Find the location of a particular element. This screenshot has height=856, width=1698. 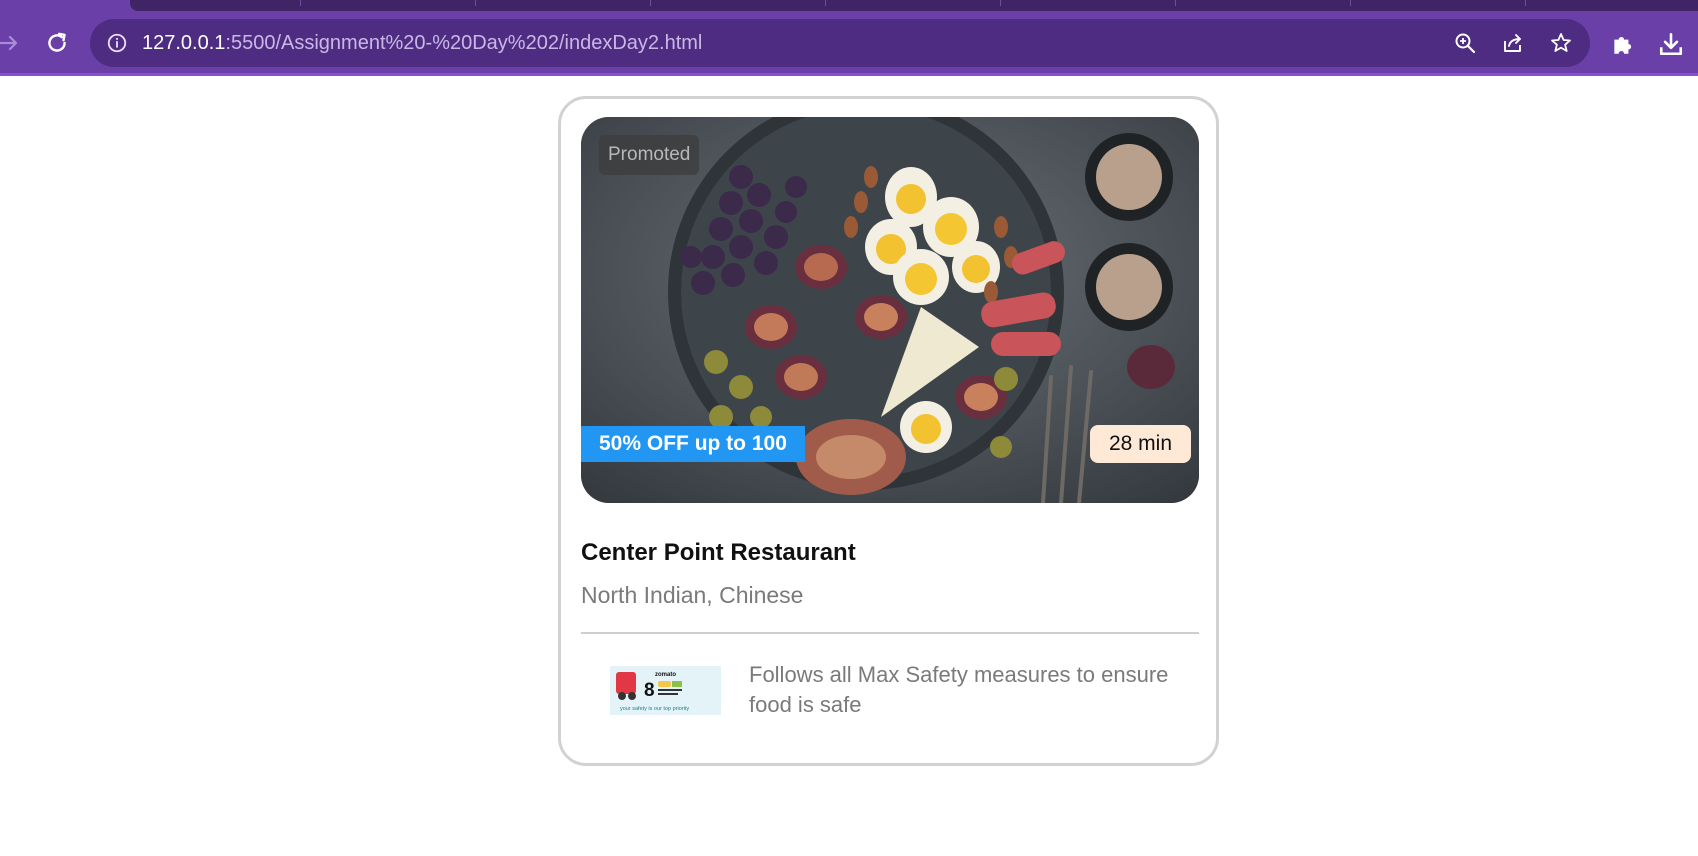

cuisine-text: North Indian, Chinese is located at coordinates (692, 595).